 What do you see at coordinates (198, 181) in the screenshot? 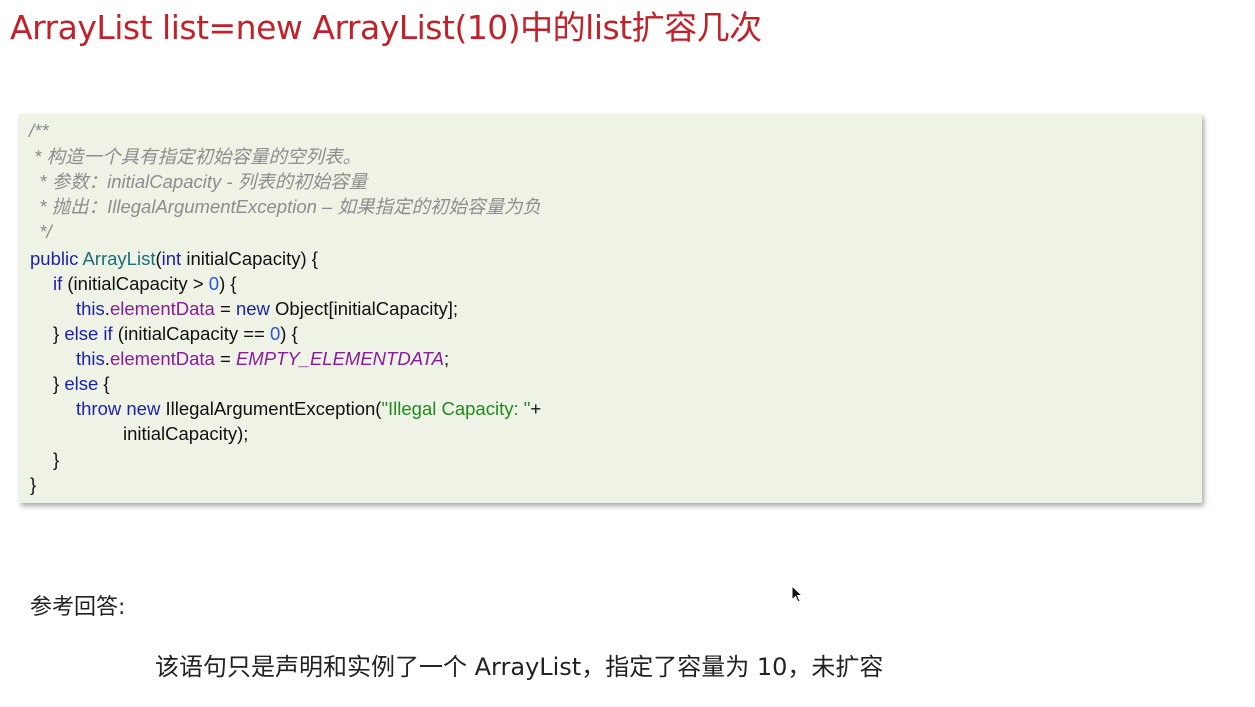
I see `code-comment-line: * 参数：initialCapacity - 列表的初始容量` at bounding box center [198, 181].